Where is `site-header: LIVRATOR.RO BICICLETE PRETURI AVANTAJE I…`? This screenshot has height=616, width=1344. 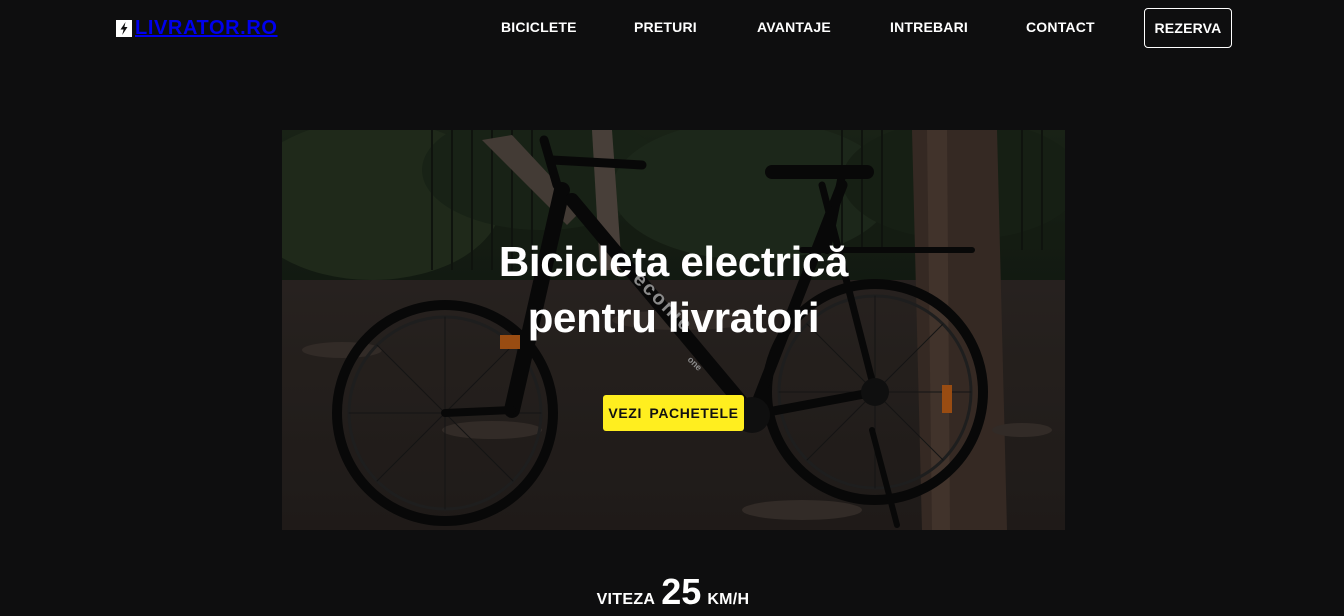 site-header: LIVRATOR.RO BICICLETE PRETURI AVANTAJE I… is located at coordinates (672, 28).